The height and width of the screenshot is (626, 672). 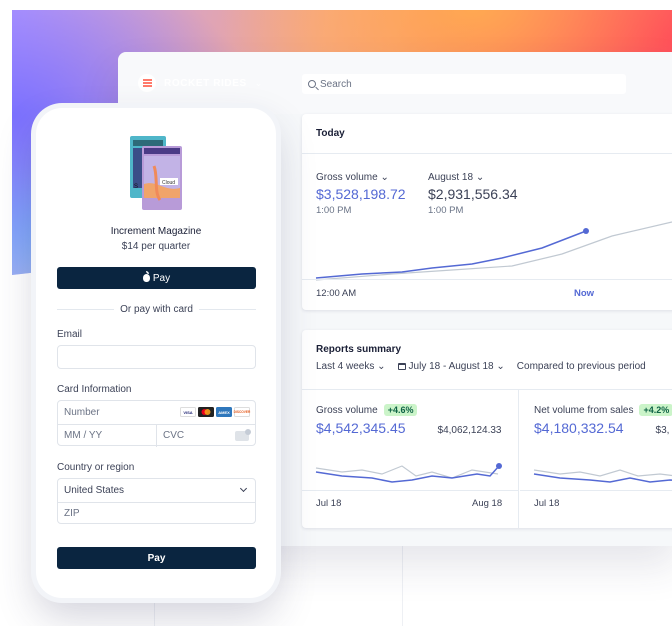 What do you see at coordinates (312, 84) in the screenshot?
I see `search-icon` at bounding box center [312, 84].